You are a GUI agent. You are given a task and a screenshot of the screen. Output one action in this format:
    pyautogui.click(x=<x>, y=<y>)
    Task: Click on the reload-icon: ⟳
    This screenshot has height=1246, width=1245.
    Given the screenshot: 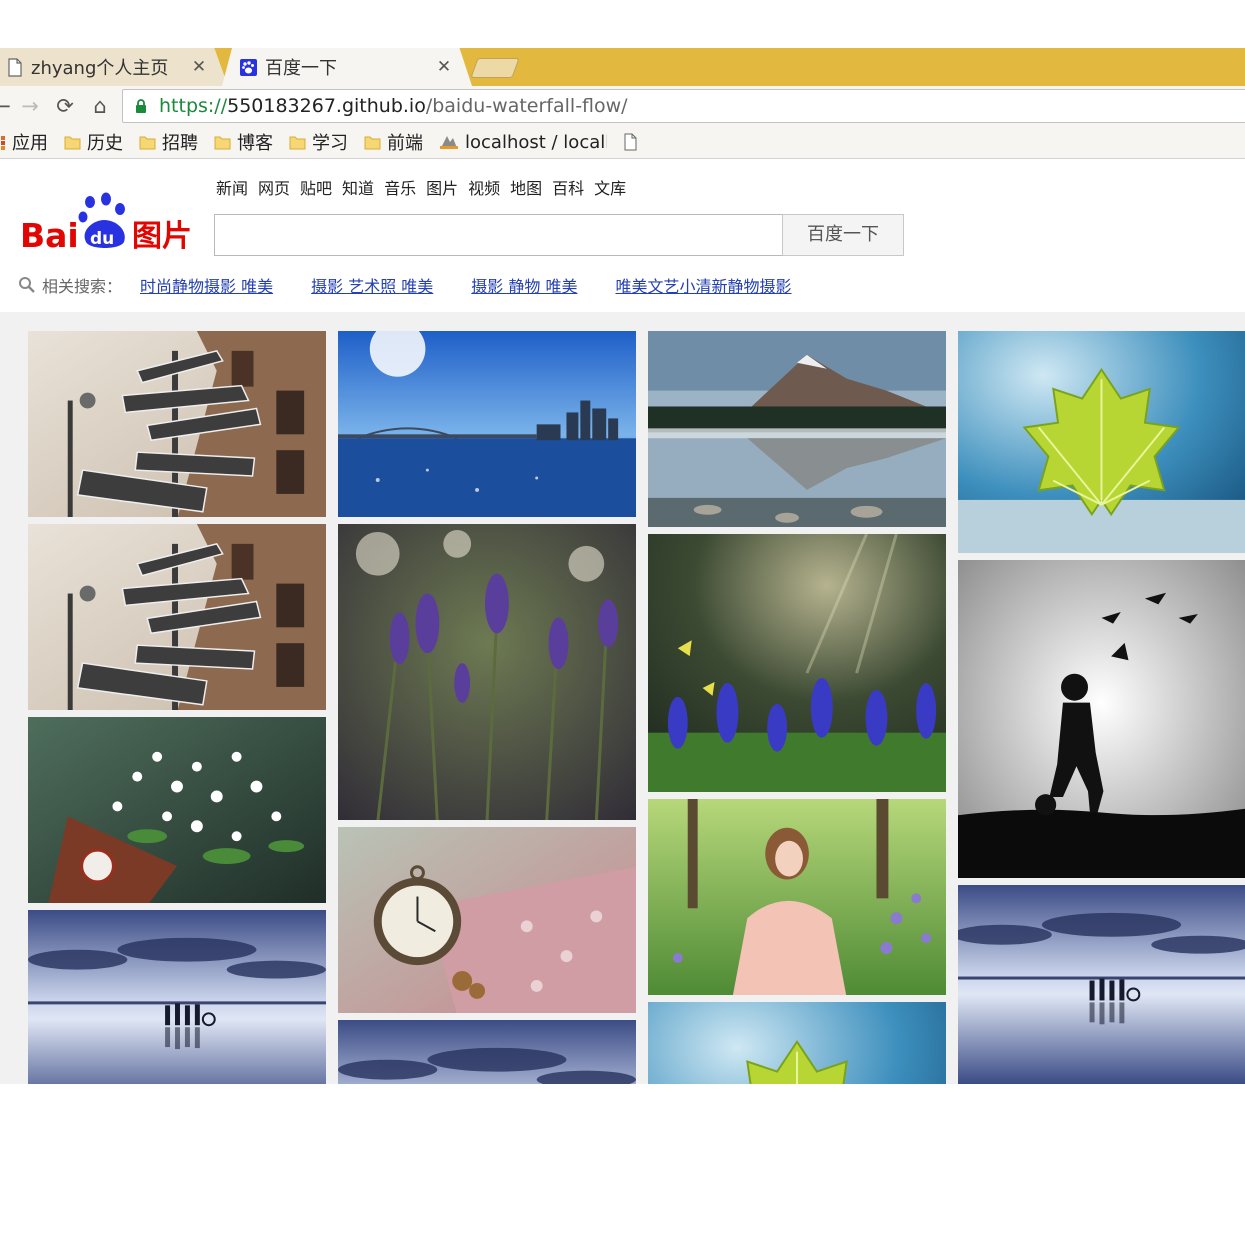 What is the action you would take?
    pyautogui.click(x=65, y=106)
    